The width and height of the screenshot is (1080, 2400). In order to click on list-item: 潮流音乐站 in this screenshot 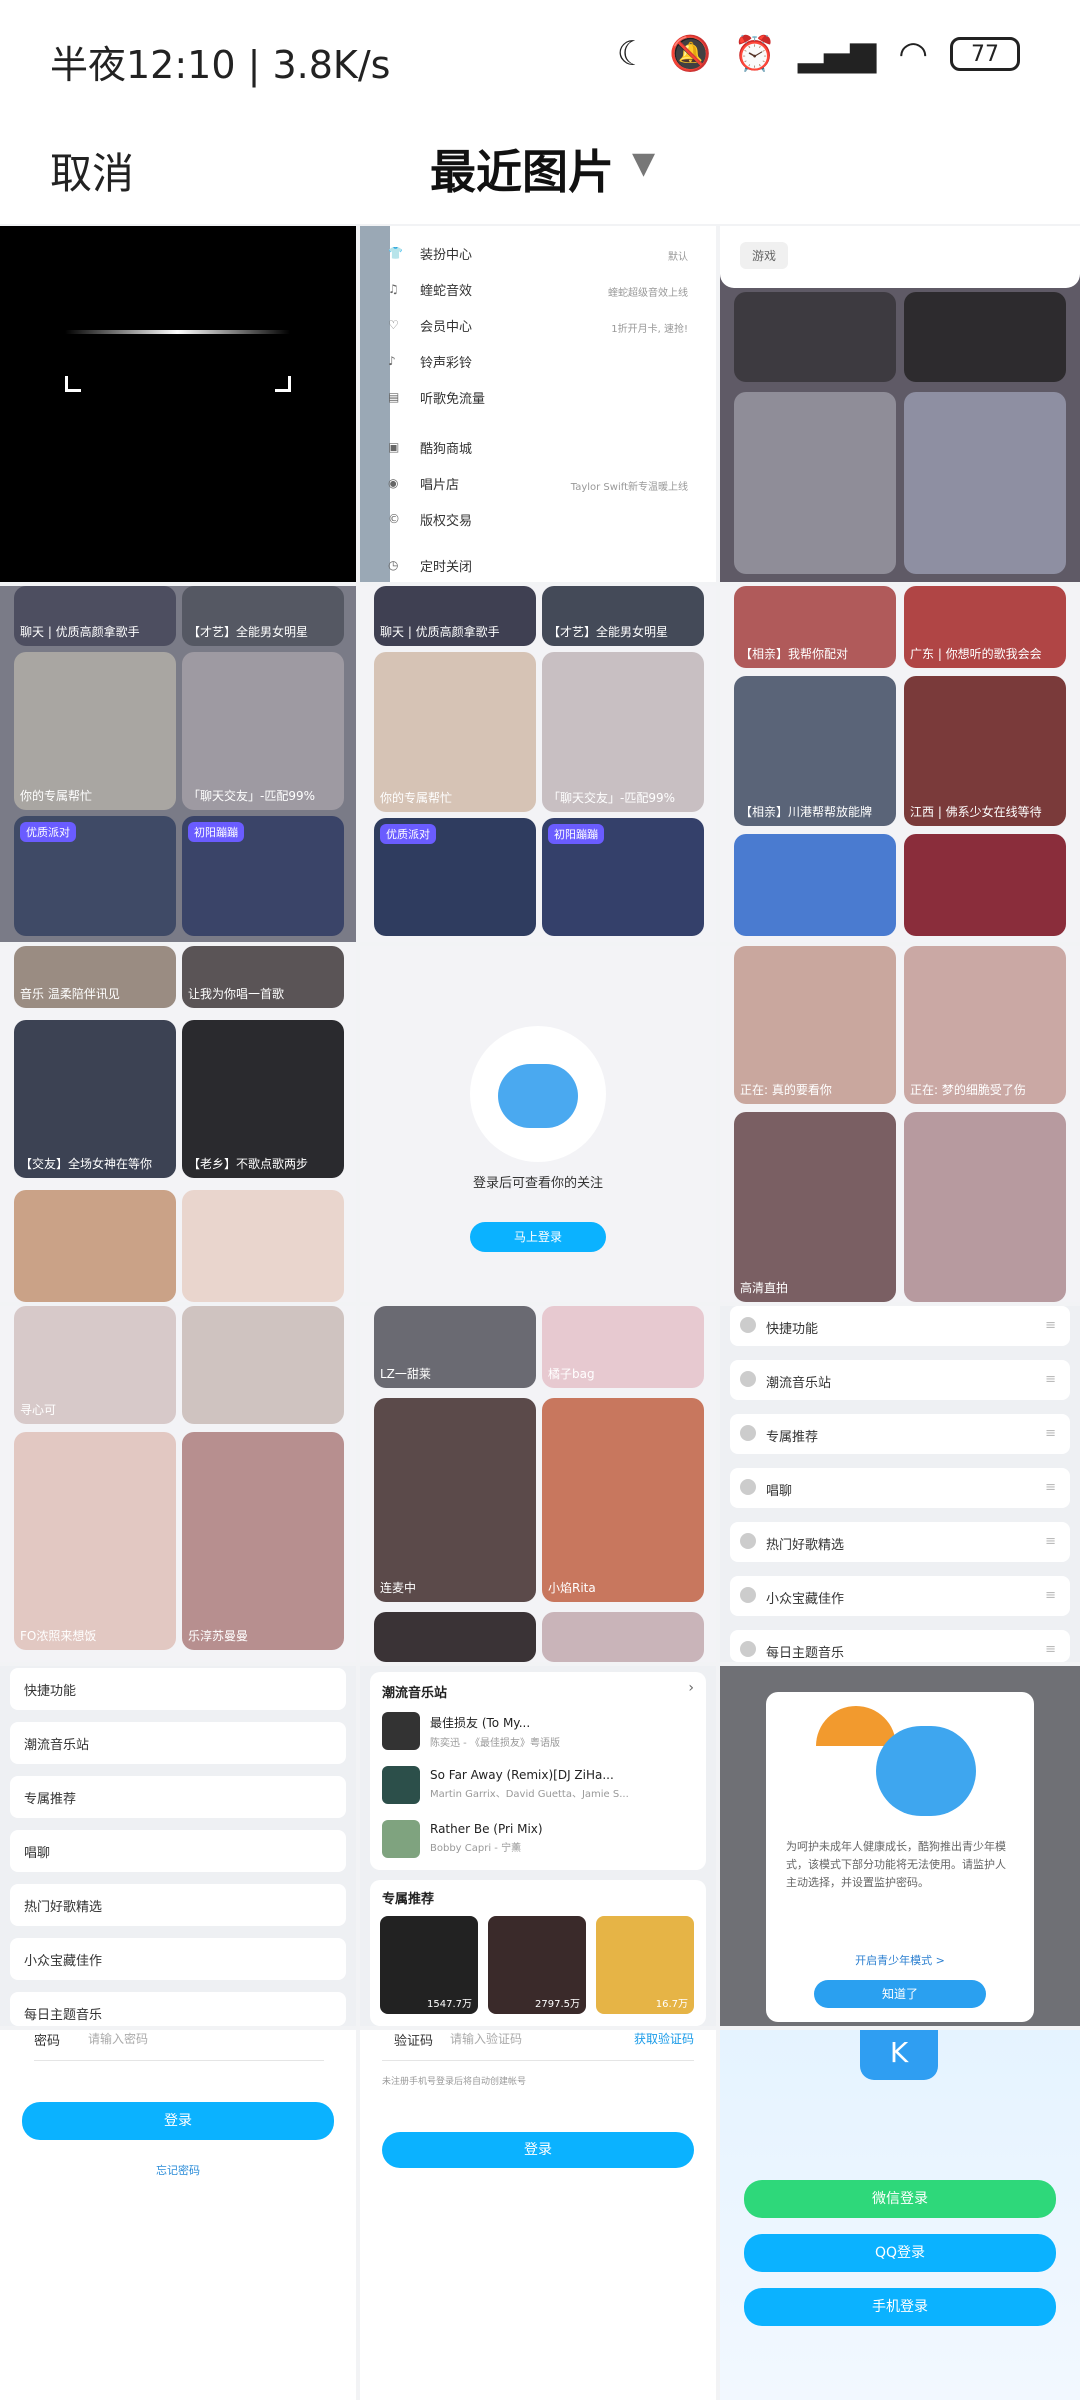, I will do `click(178, 1743)`.